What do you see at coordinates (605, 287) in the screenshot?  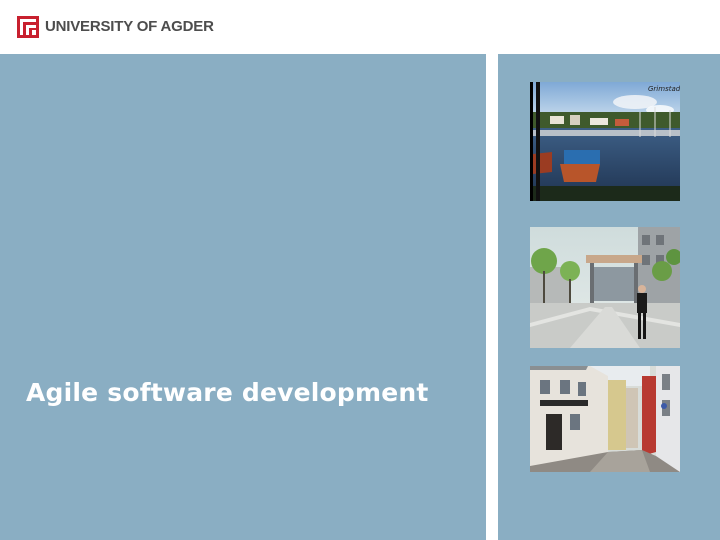 I see `plaza-photo` at bounding box center [605, 287].